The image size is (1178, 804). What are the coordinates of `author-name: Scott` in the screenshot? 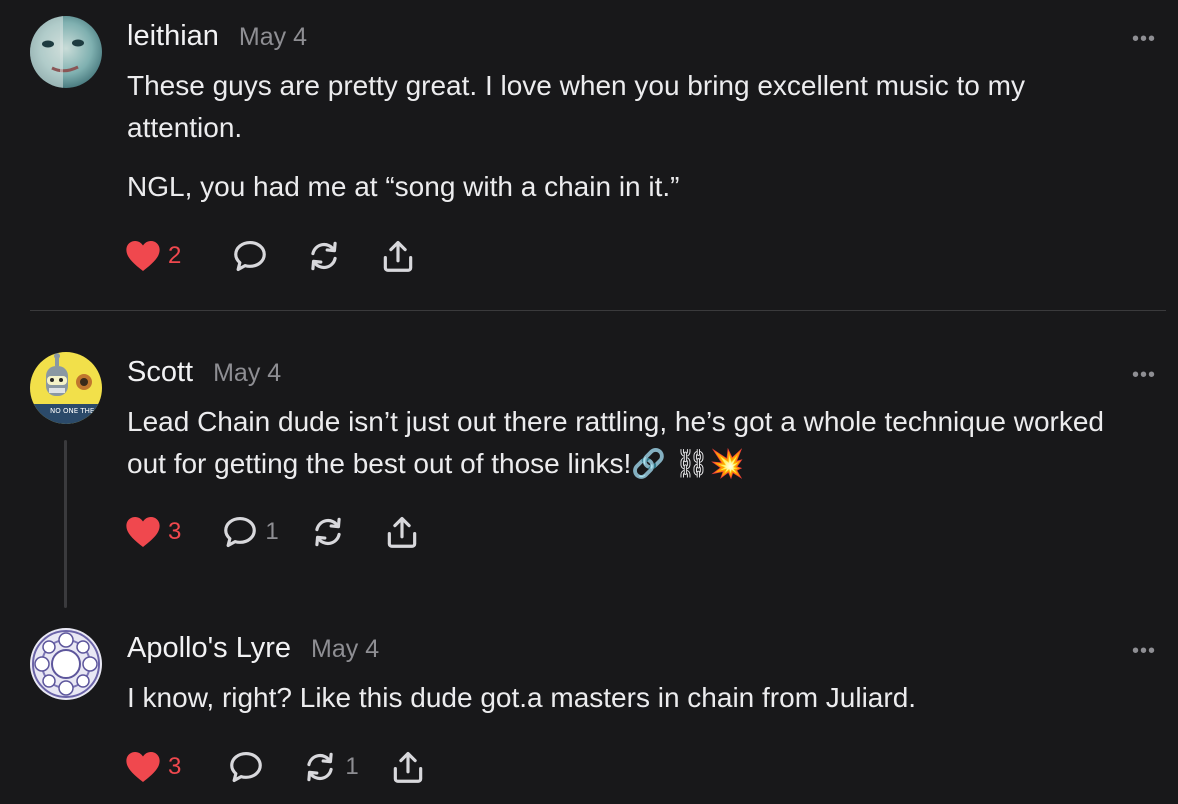 It's located at (160, 372).